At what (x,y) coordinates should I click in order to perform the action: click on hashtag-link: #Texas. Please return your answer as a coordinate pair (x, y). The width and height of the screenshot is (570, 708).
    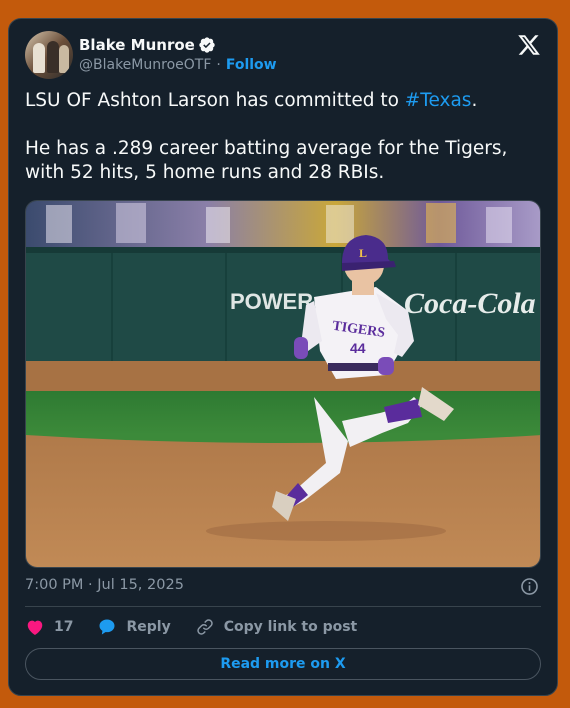
    Looking at the image, I should click on (438, 100).